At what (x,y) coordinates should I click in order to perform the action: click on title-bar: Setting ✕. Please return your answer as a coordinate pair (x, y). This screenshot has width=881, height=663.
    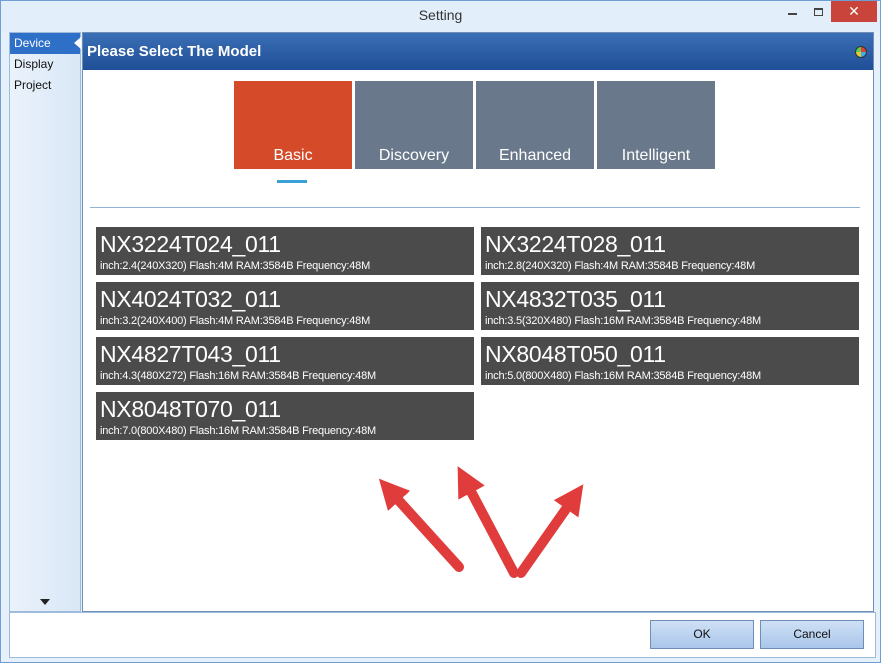
    Looking at the image, I should click on (440, 16).